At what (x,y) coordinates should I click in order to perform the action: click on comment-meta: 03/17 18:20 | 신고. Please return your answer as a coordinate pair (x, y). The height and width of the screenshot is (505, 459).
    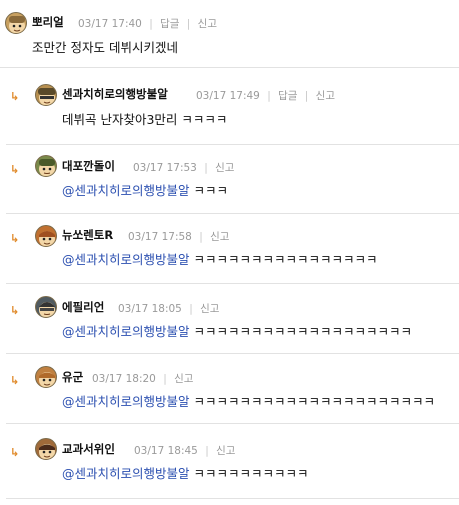
    Looking at the image, I should click on (142, 378).